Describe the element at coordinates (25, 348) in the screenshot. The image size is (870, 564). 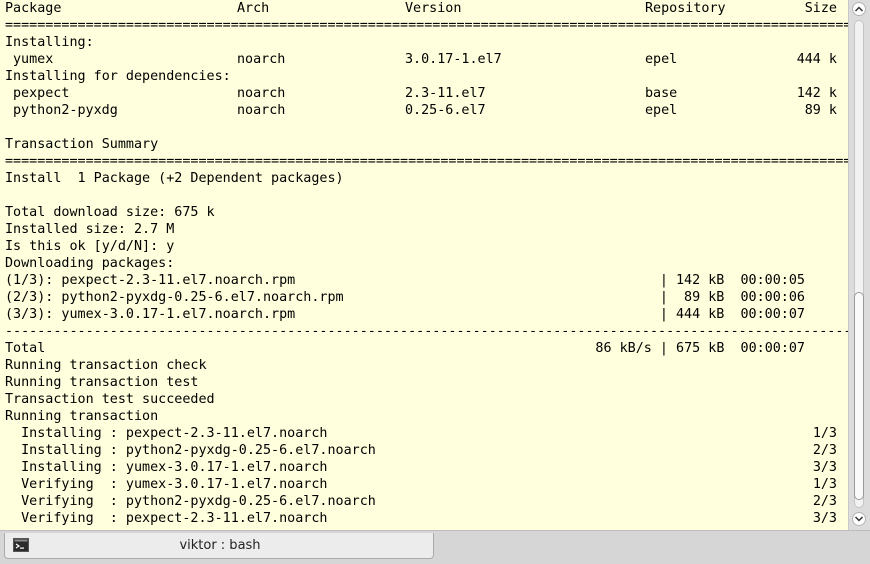
I see `total-label: Total` at that location.